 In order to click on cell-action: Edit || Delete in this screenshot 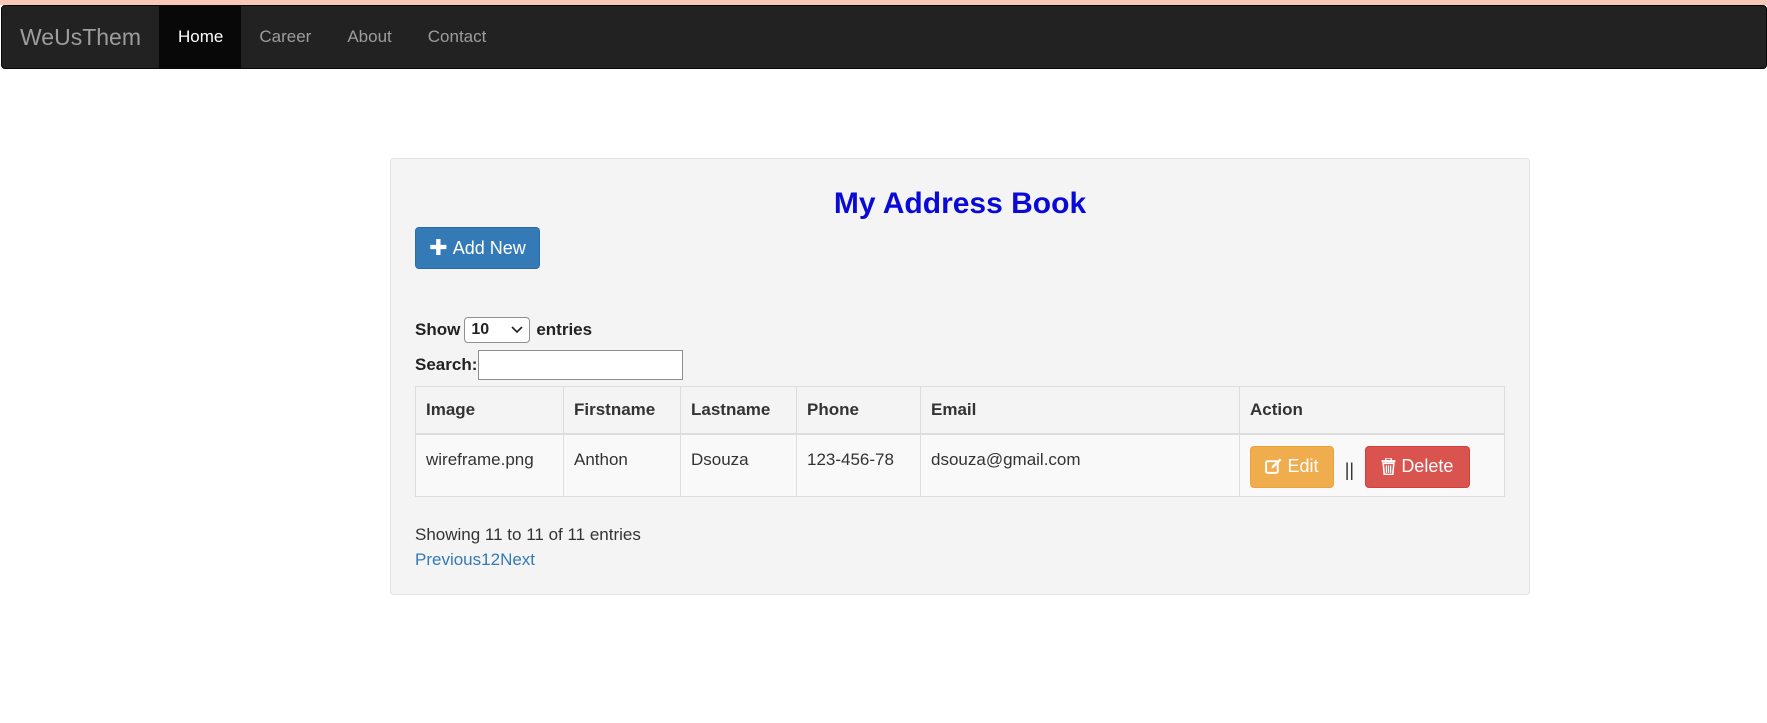, I will do `click(1372, 465)`.